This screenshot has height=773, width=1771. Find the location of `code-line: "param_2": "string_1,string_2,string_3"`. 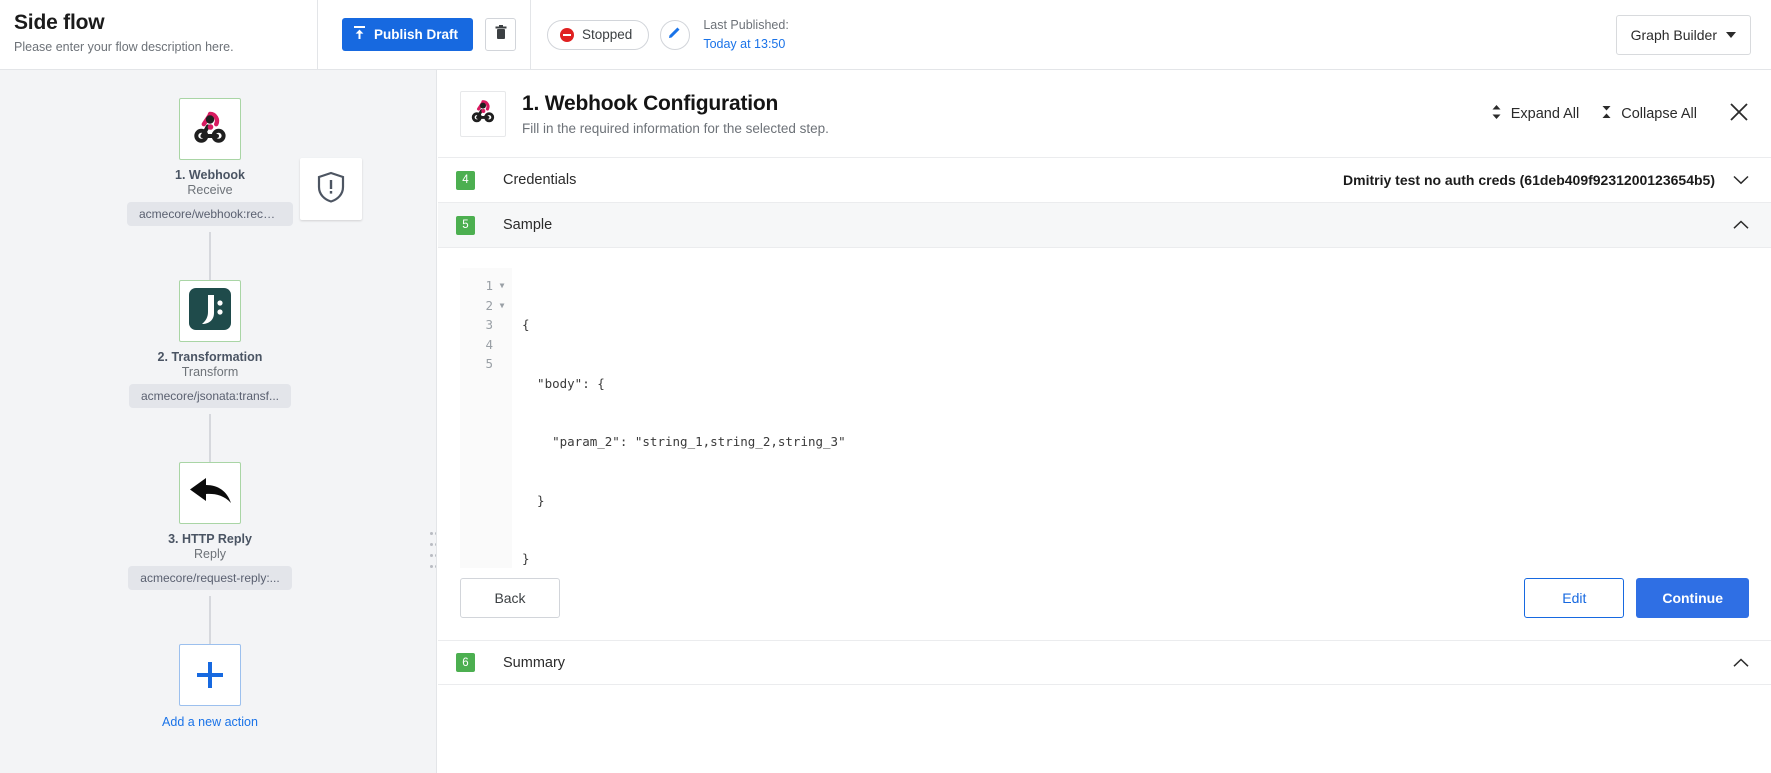

code-line: "param_2": "string_1,string_2,string_3" is located at coordinates (684, 441).